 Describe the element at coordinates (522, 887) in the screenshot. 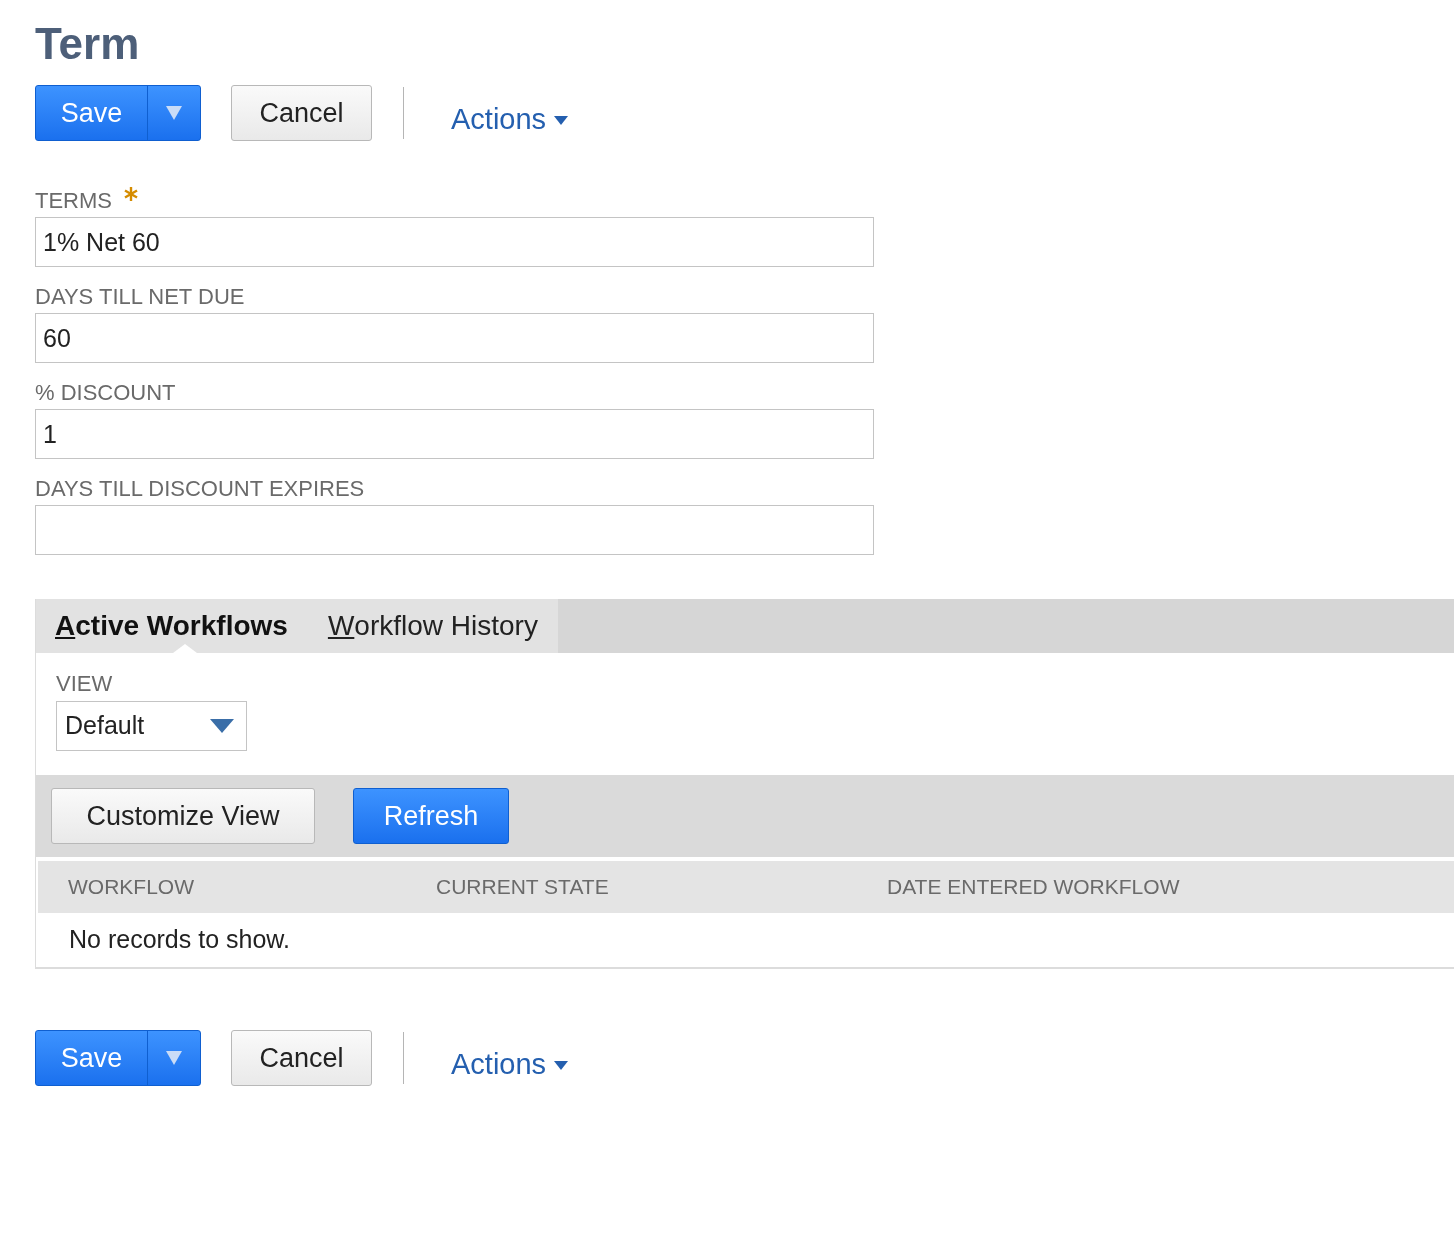

I see `column-header: CURRENT STATE` at that location.